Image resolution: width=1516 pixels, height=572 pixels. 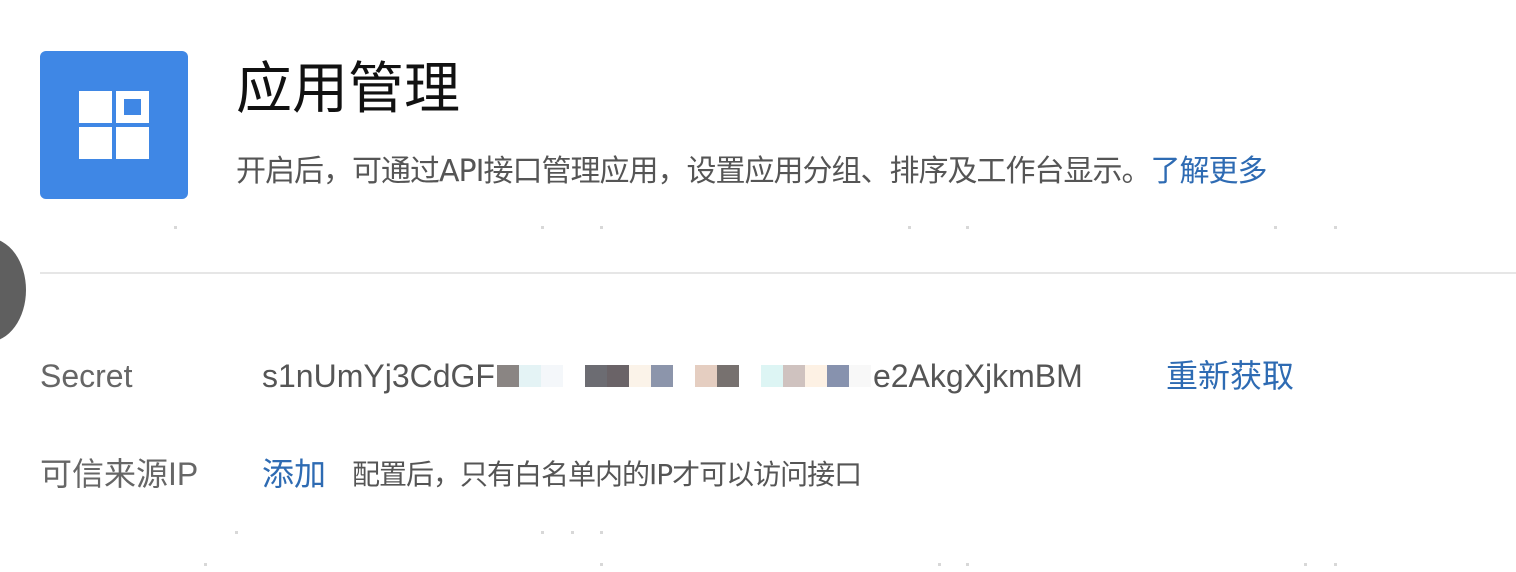 What do you see at coordinates (778, 273) in the screenshot?
I see `section-divider` at bounding box center [778, 273].